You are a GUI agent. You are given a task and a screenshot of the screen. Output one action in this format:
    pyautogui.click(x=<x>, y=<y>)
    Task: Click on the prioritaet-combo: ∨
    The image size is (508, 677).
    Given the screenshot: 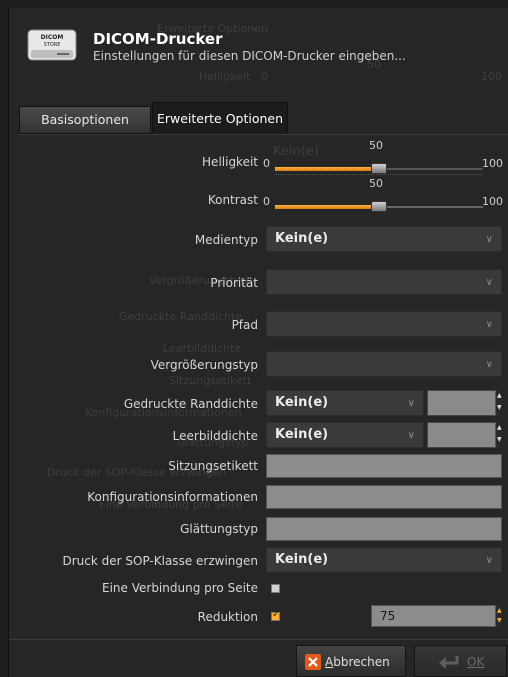 What is the action you would take?
    pyautogui.click(x=384, y=282)
    